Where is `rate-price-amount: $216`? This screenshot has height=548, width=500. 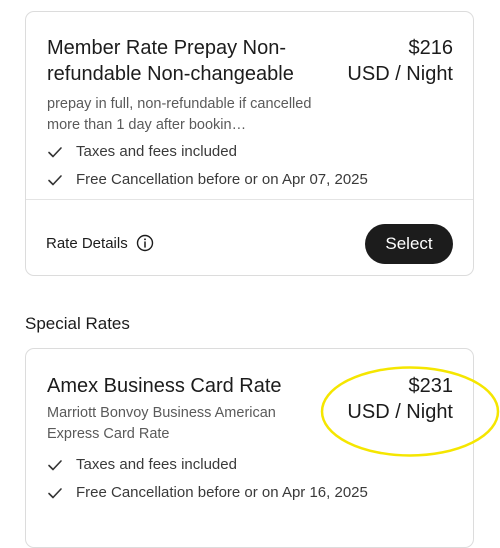 rate-price-amount: $216 is located at coordinates (431, 48).